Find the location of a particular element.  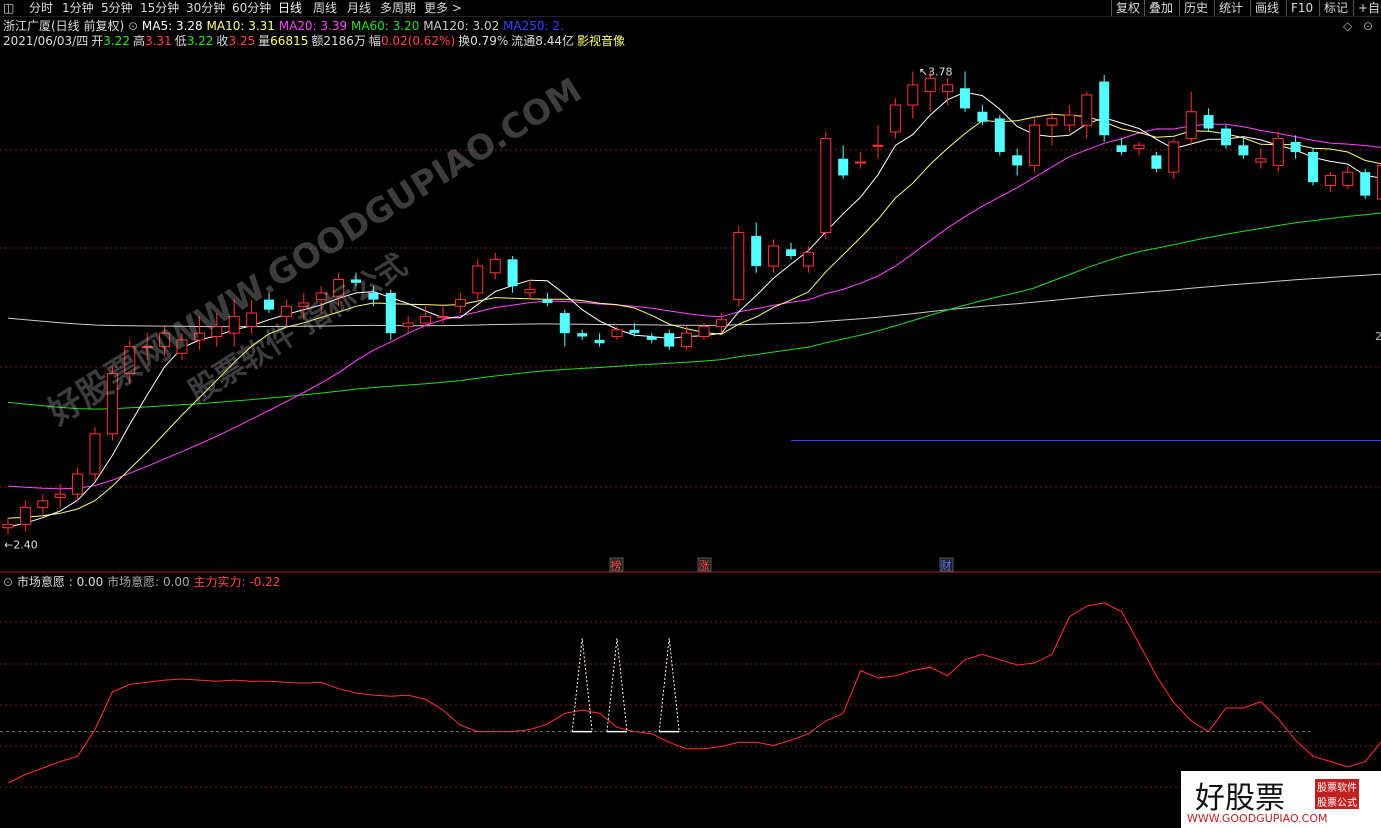

period-tab-30min: 30分钟 is located at coordinates (205, 8).